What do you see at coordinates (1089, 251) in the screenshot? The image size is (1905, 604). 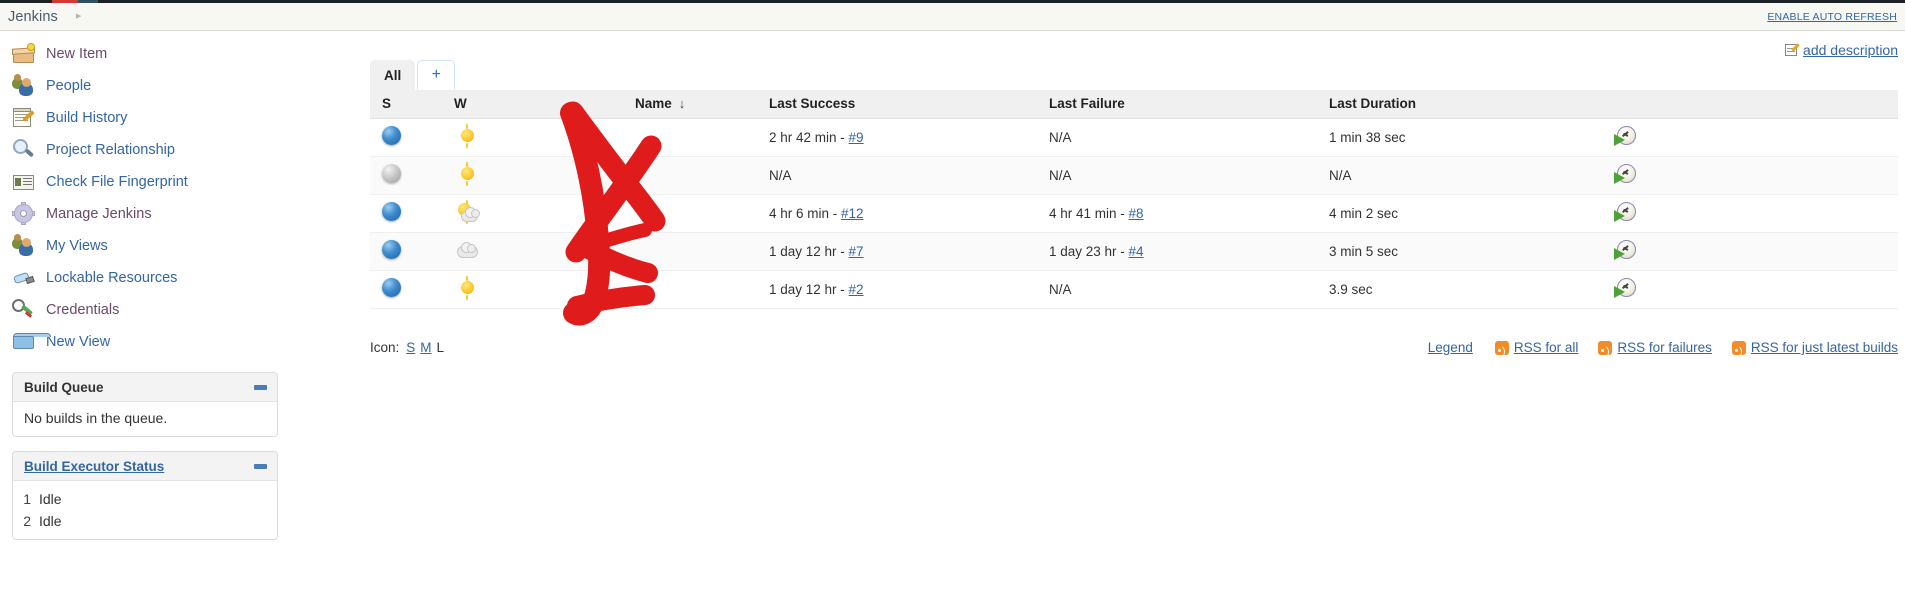 I see `last-failure-text: 1 day 23 hr -` at bounding box center [1089, 251].